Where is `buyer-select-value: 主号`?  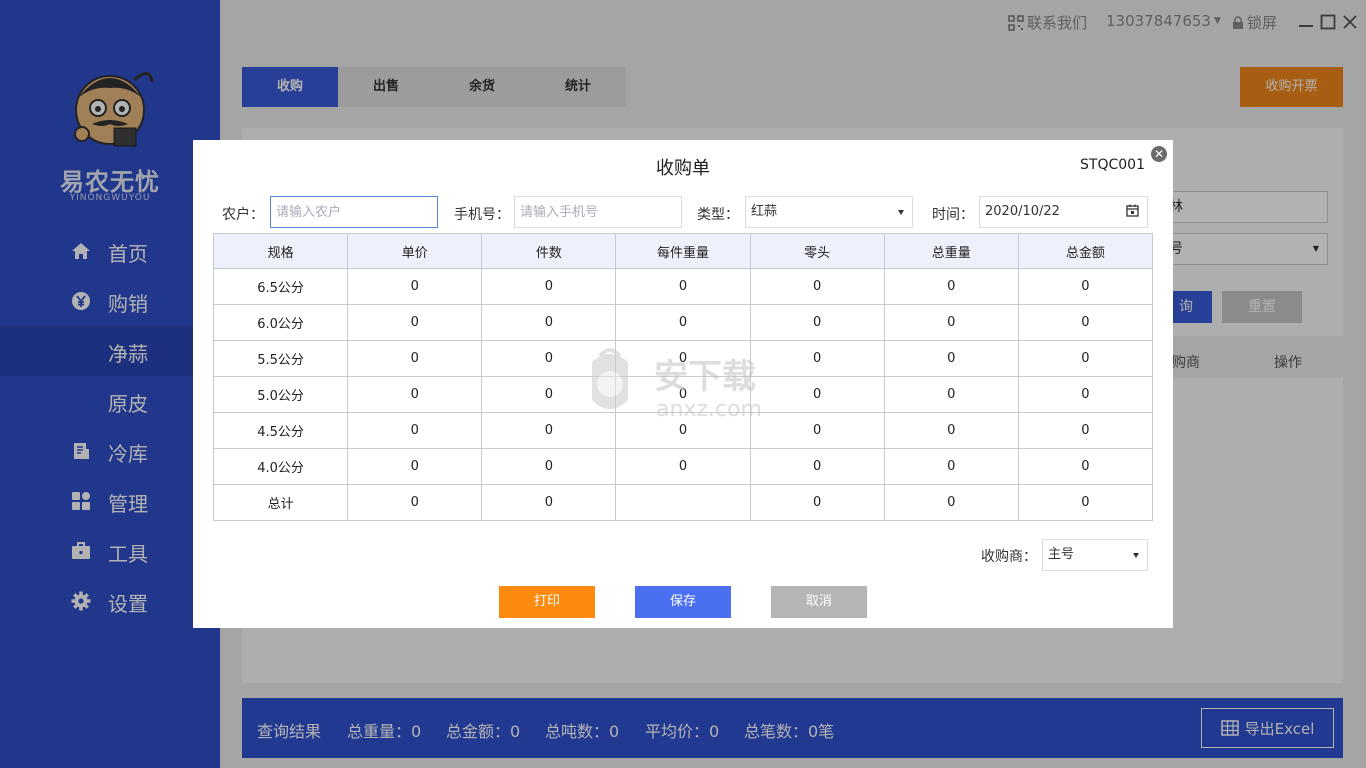 buyer-select-value: 主号 is located at coordinates (1061, 554).